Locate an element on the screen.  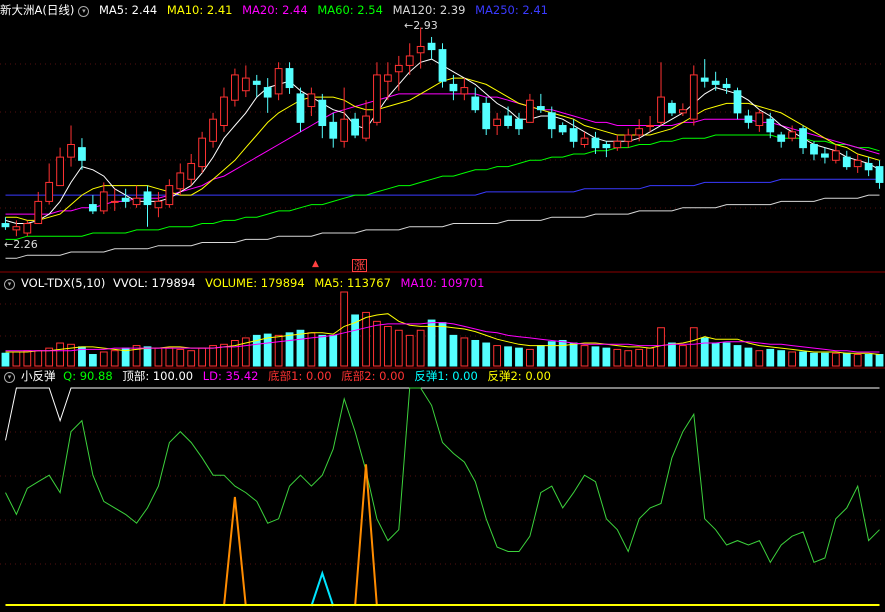
rebound2-label: 反弹2: 0.00 is located at coordinates (519, 376).